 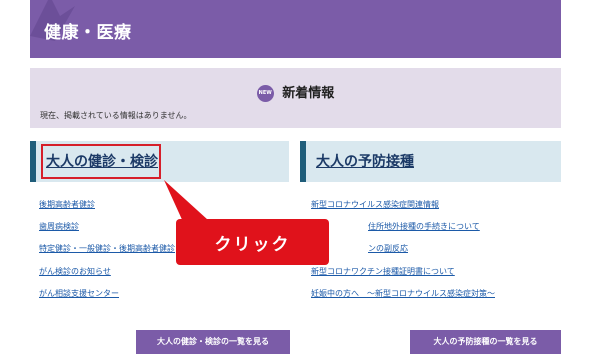 I want to click on adult-vaccination-title-link: 大人の予防接種, so click(x=365, y=161).